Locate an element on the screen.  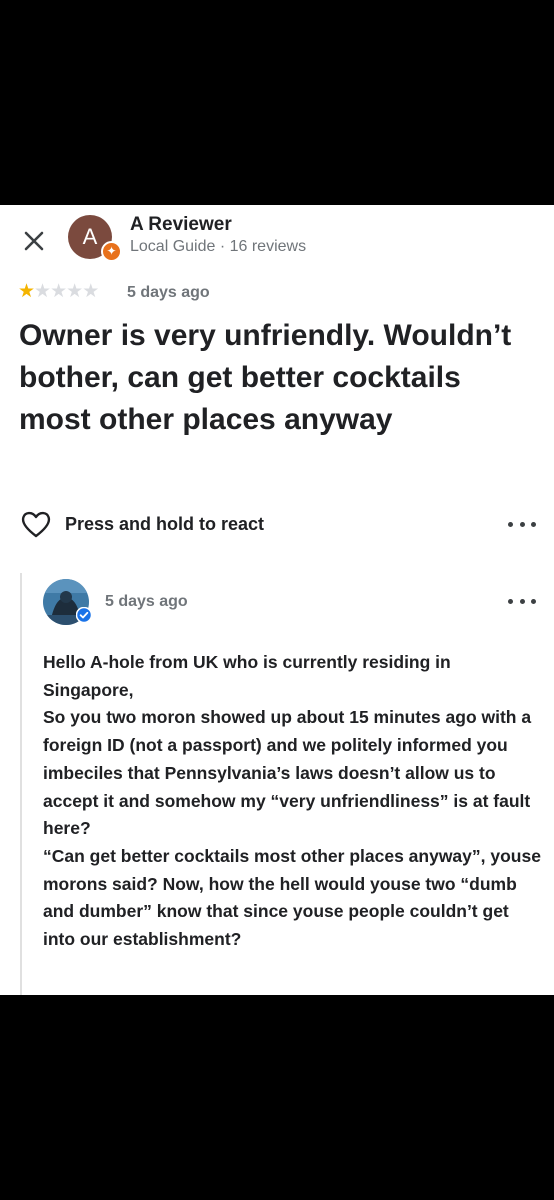
star-filled-icon: ★ is located at coordinates (26, 291).